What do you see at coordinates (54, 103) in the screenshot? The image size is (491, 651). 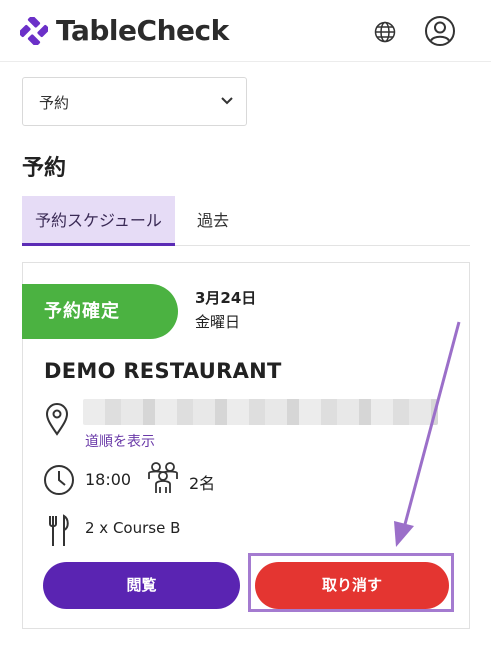 I see `select-value: 予約` at bounding box center [54, 103].